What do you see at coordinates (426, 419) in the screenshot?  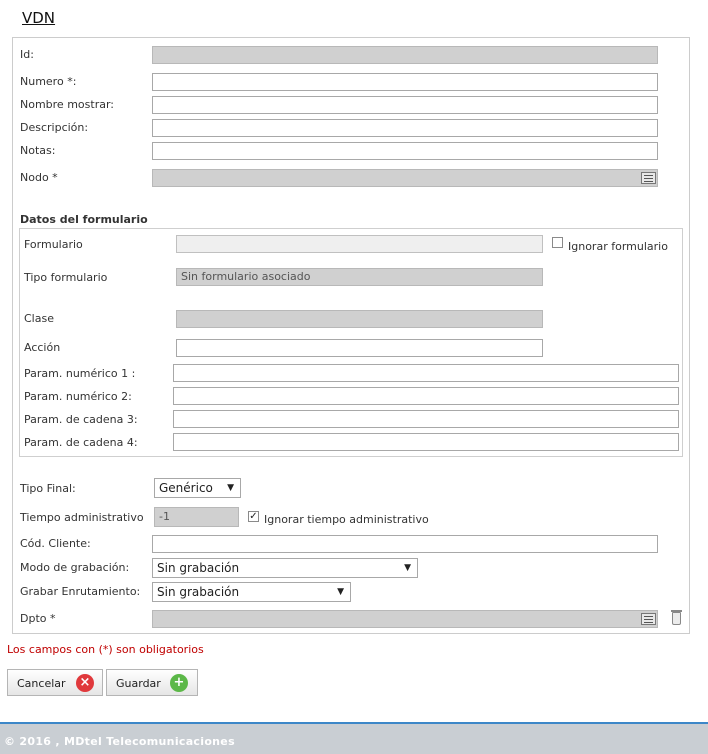 I see `param-cadena-3-input` at bounding box center [426, 419].